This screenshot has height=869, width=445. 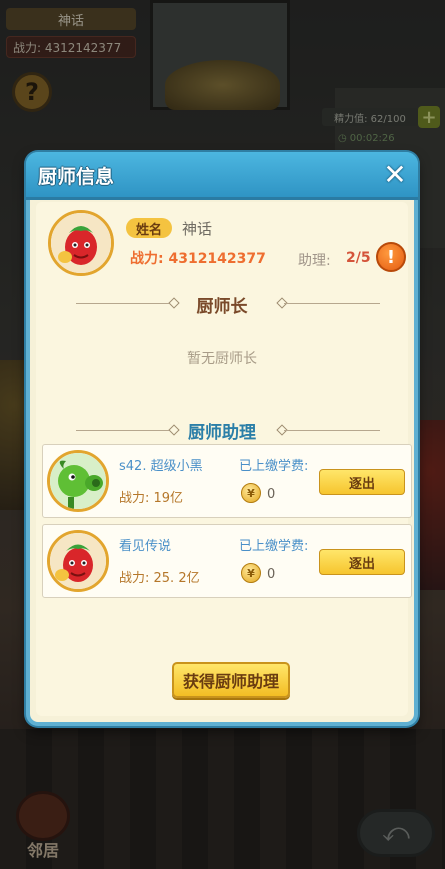 What do you see at coordinates (358, 258) in the screenshot?
I see `assistant-count: 2/5` at bounding box center [358, 258].